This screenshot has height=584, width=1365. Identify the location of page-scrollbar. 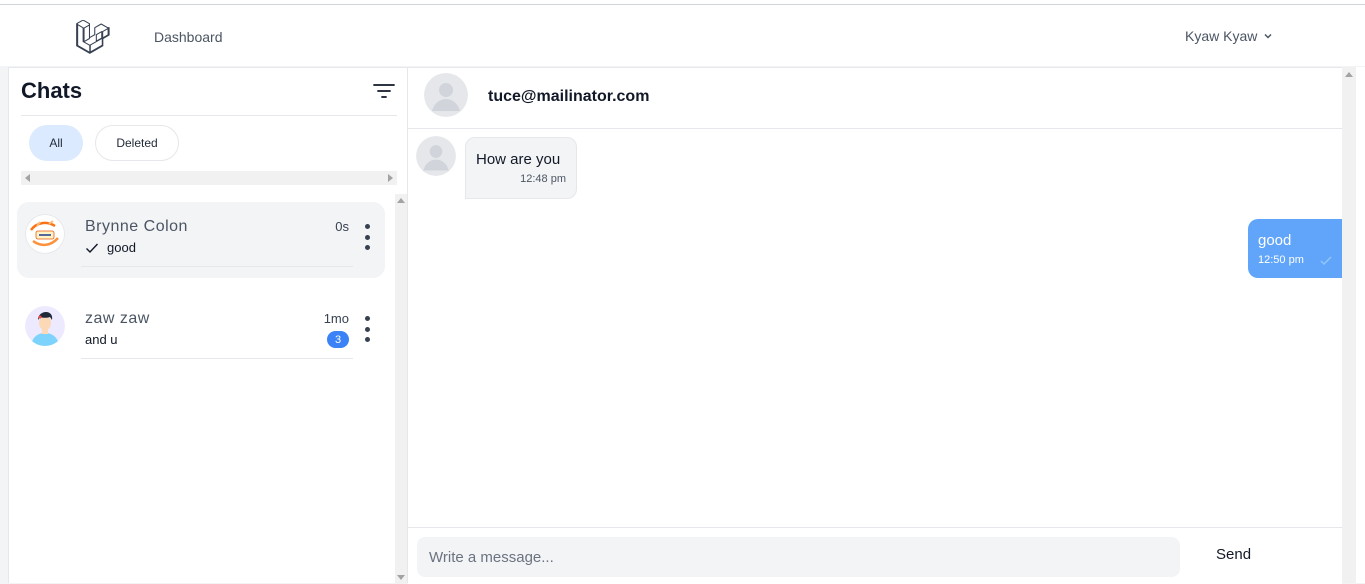
(1349, 325).